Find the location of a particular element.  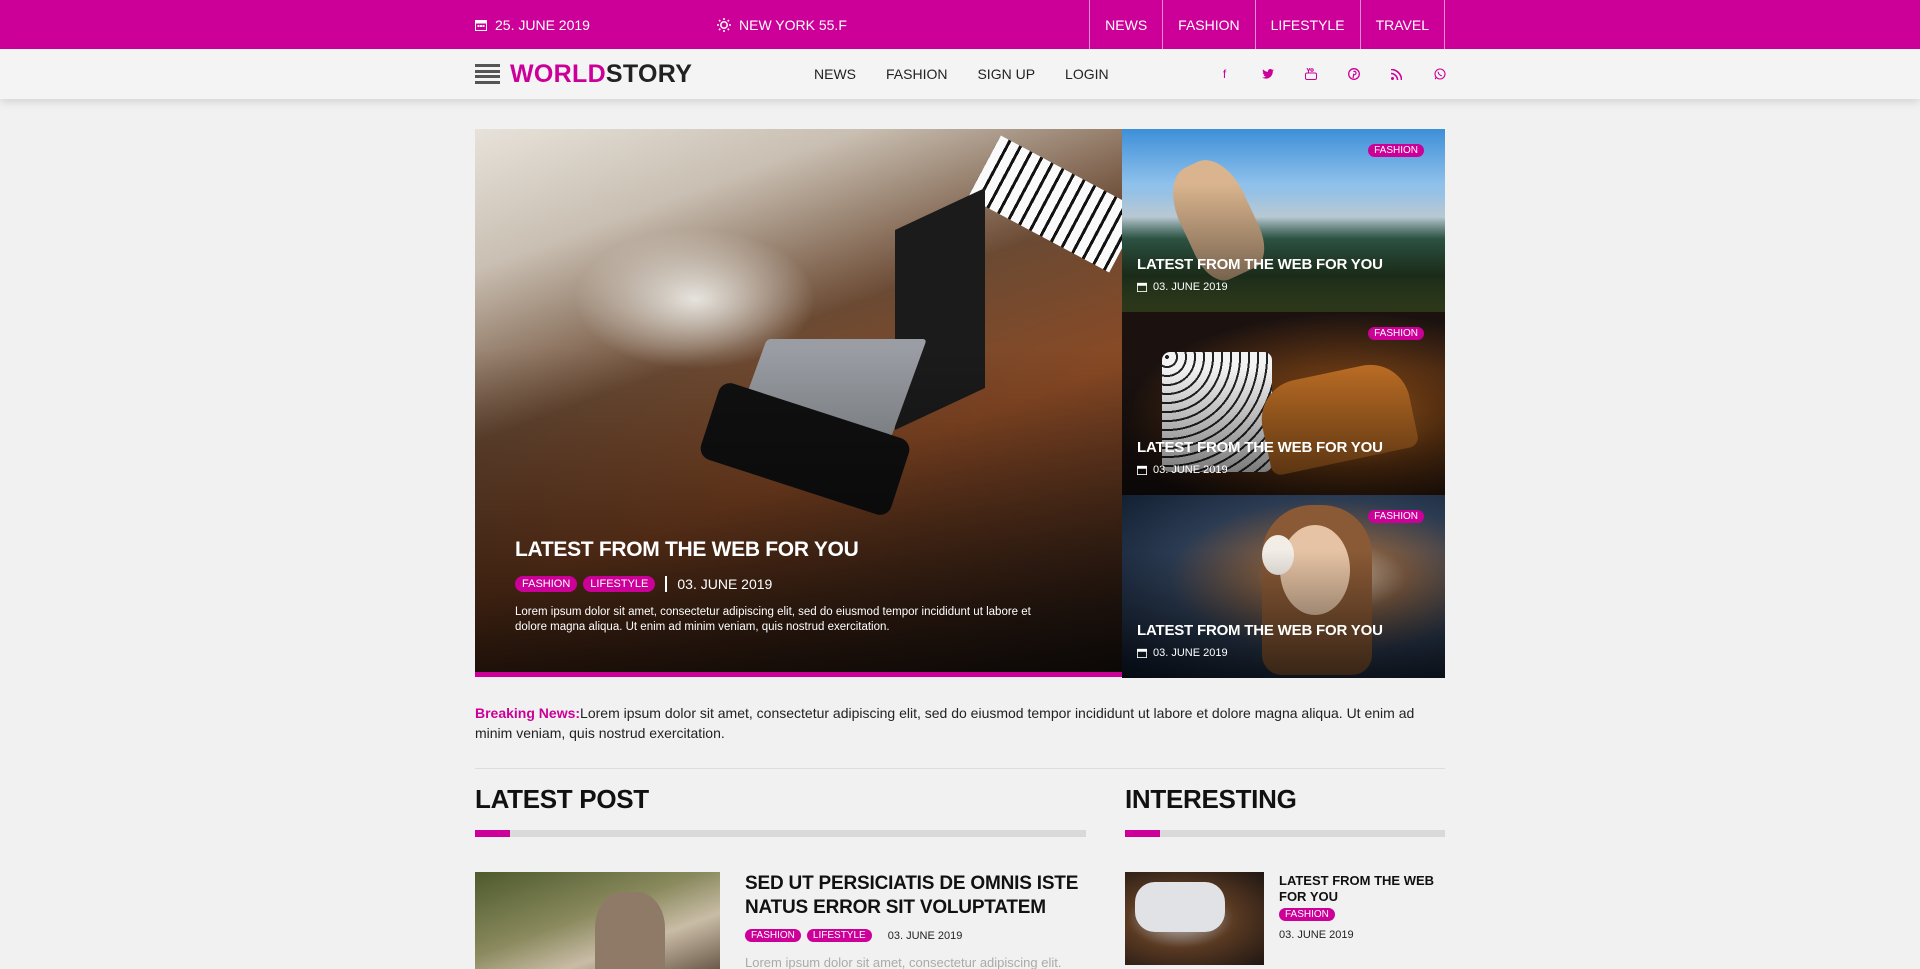

hero-title: LATEST FROM THE WEB FOR YOU is located at coordinates (780, 550).